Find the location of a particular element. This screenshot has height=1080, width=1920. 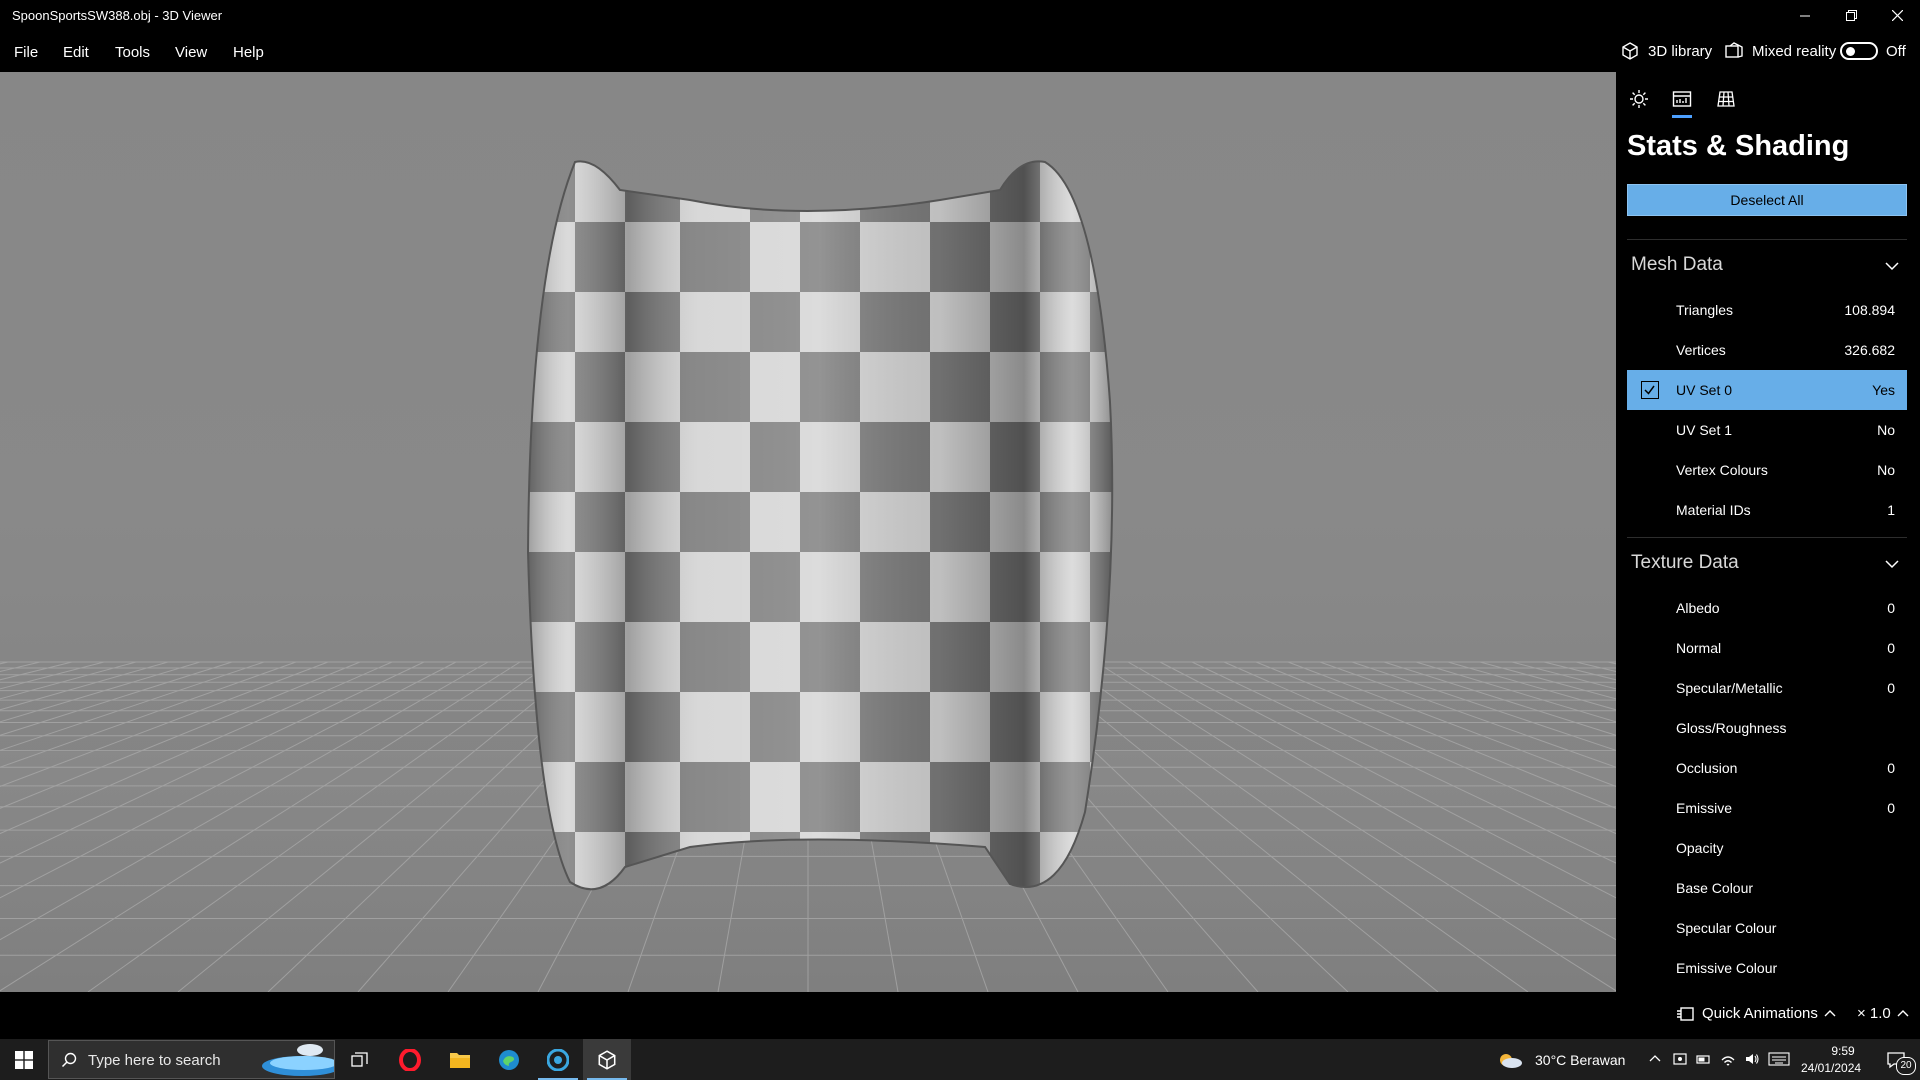

task-view-icon is located at coordinates (359, 1059).